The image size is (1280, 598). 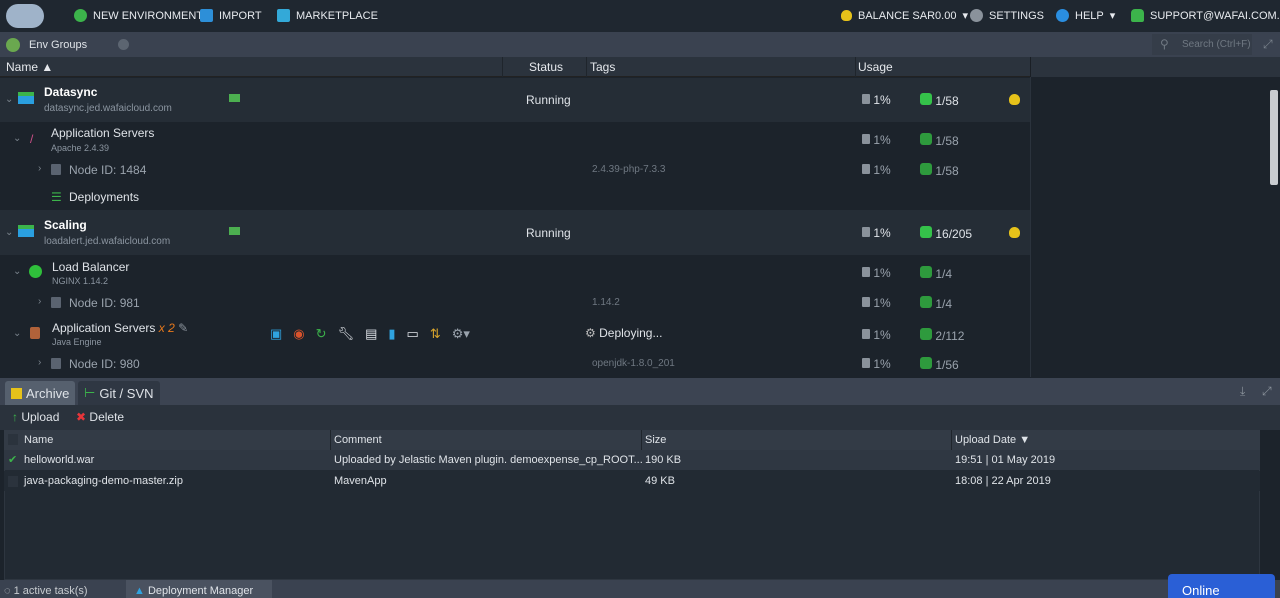 What do you see at coordinates (47, 67) in the screenshot?
I see `sort-asc-icon: ▲` at bounding box center [47, 67].